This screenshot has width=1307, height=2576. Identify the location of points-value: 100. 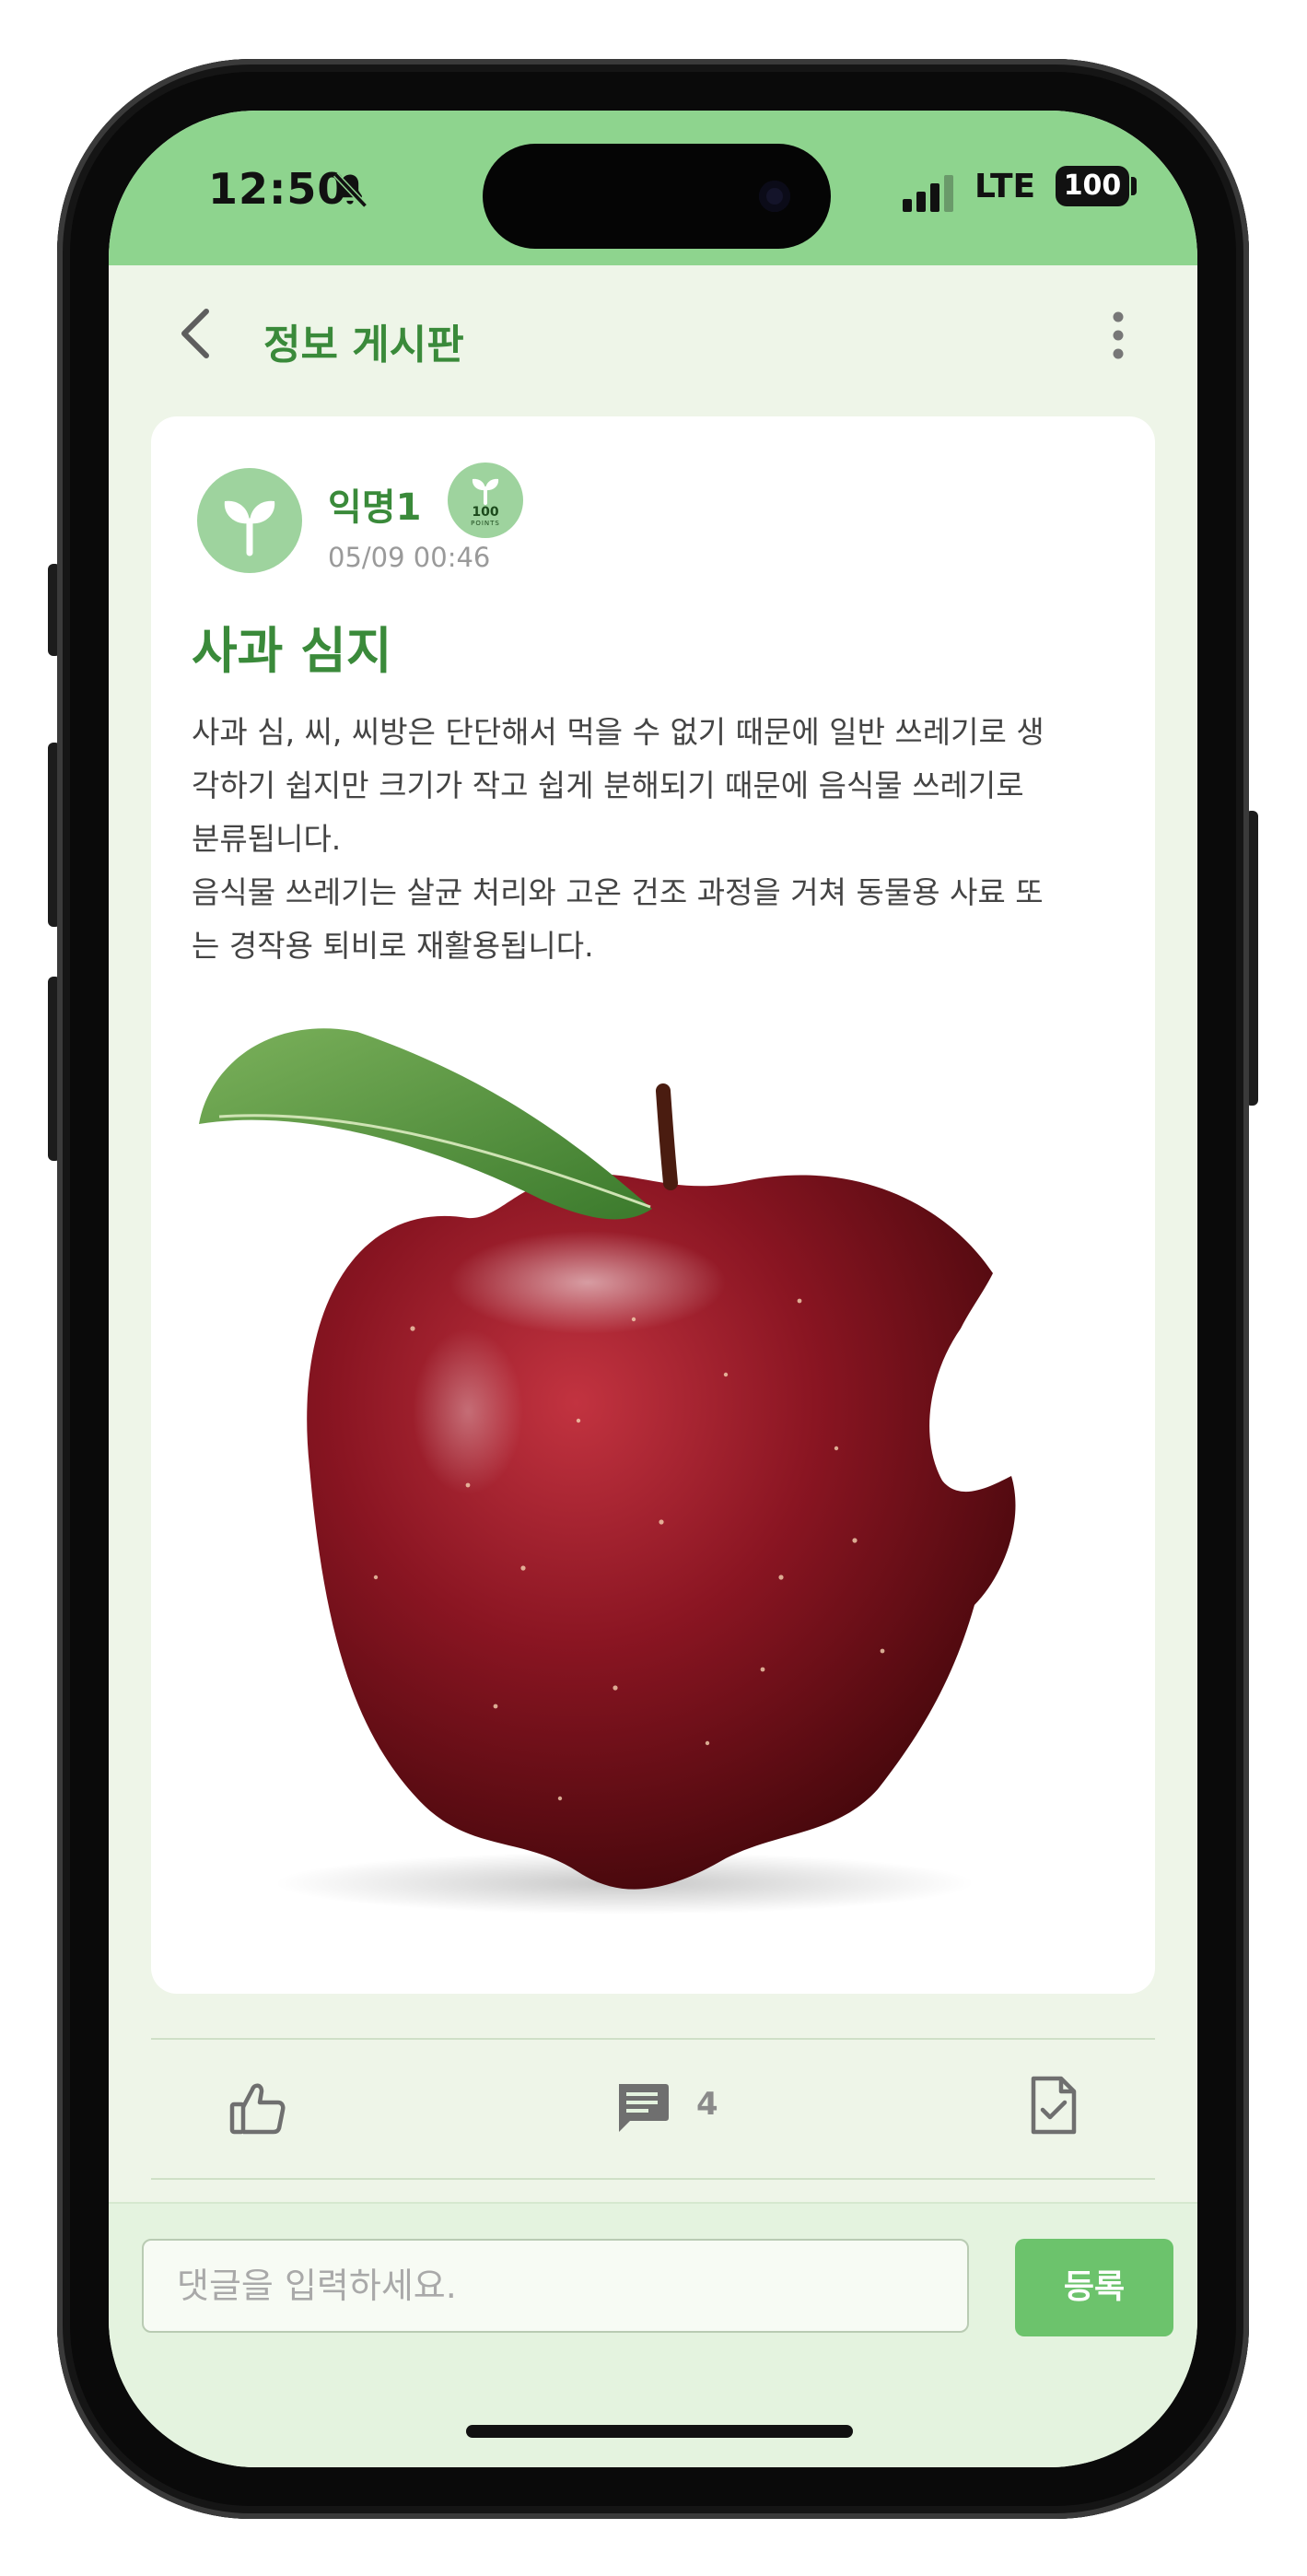
(486, 512).